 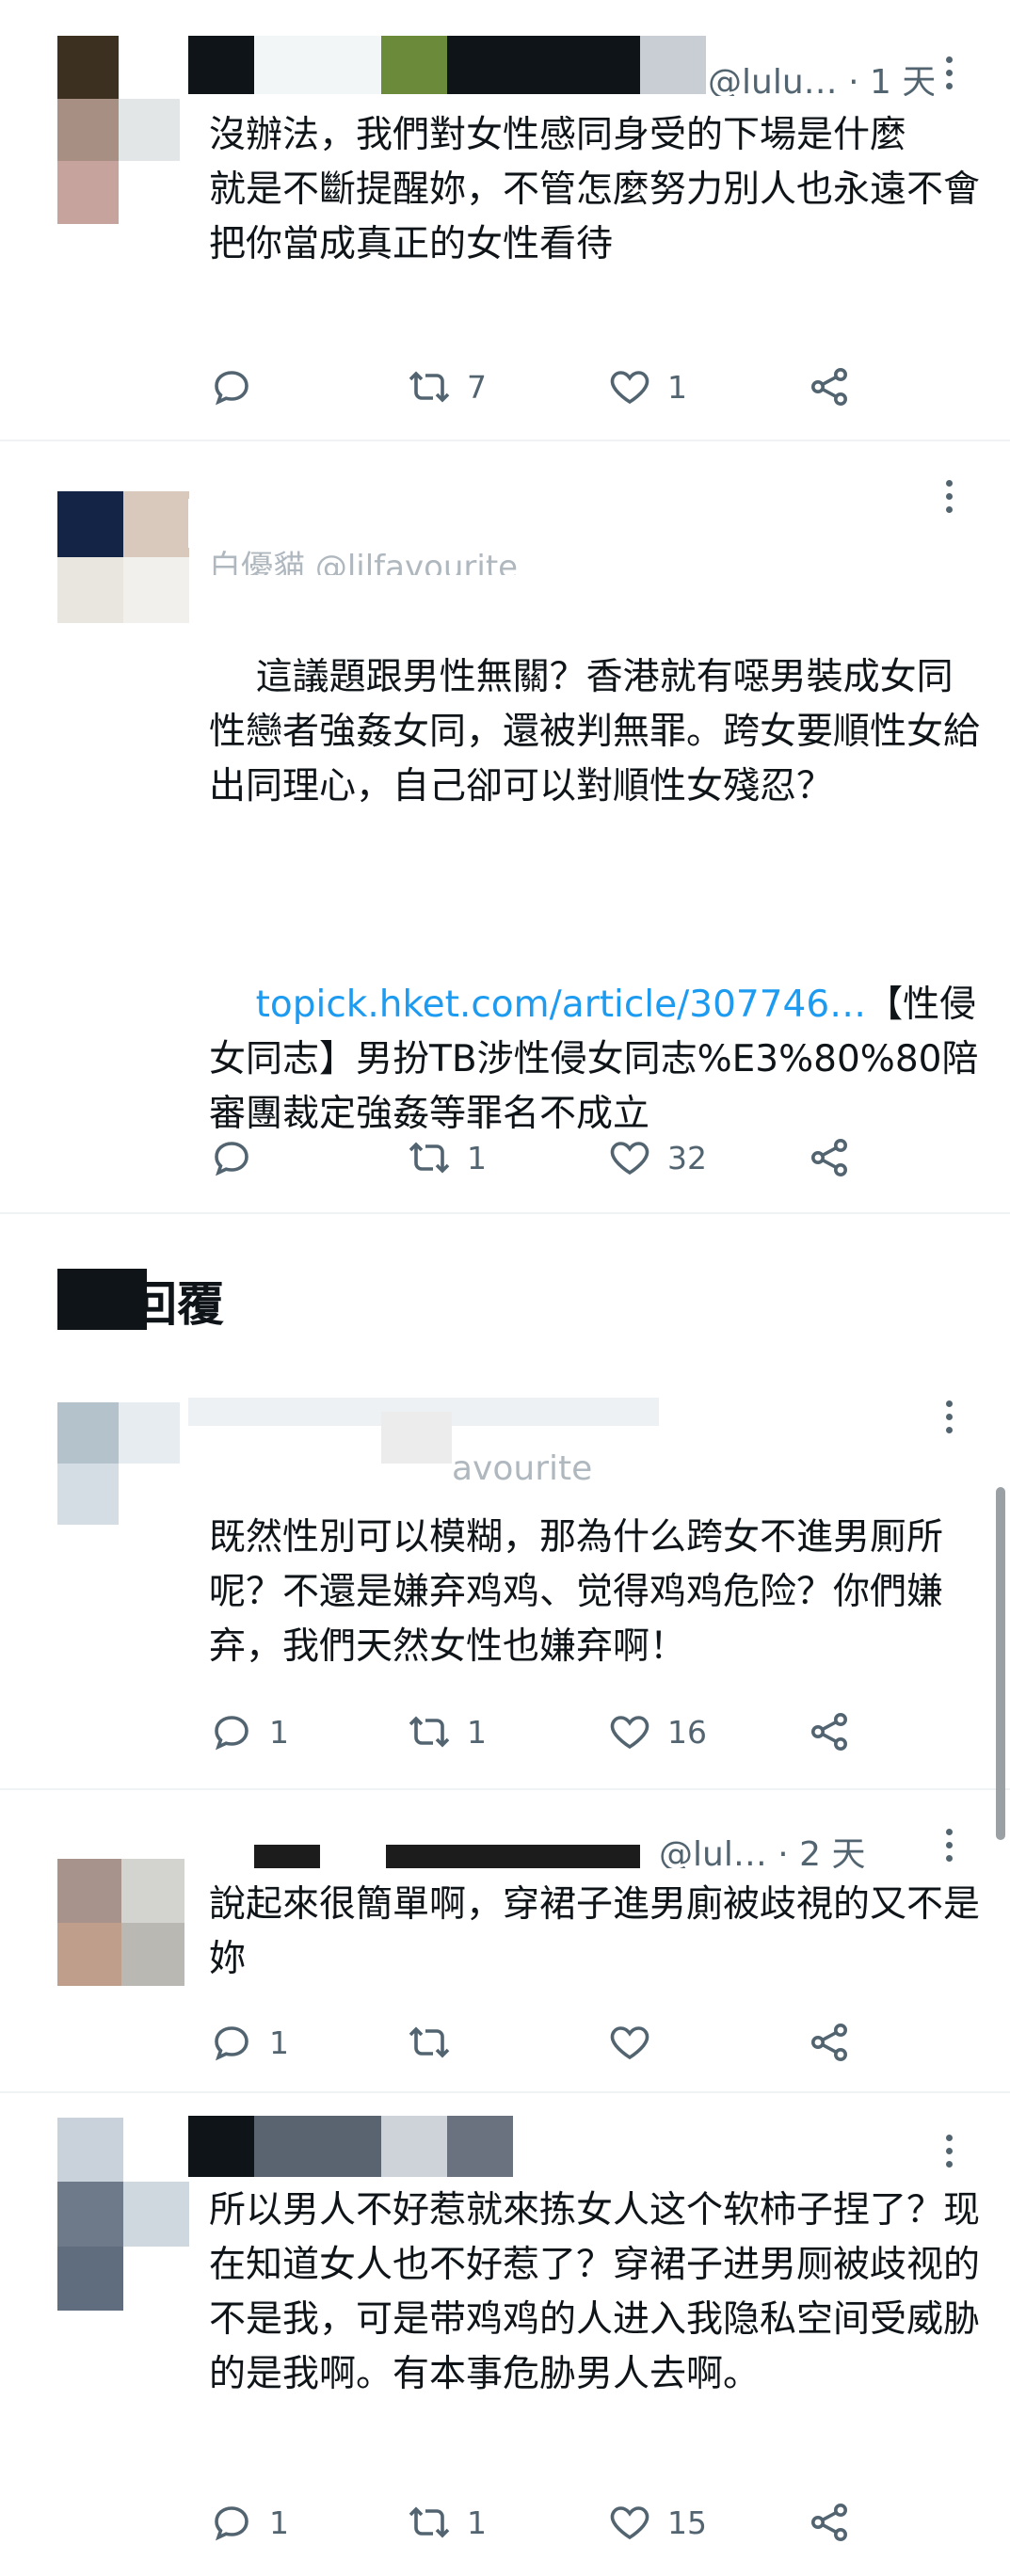 I want to click on retweet-button, so click(x=437, y=2042).